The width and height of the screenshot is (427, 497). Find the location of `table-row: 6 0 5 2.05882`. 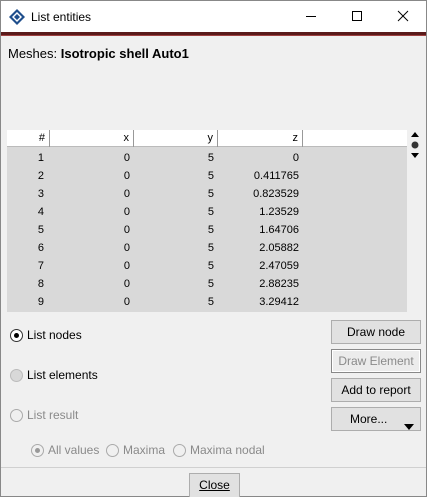

table-row: 6 0 5 2.05882 is located at coordinates (207, 248).